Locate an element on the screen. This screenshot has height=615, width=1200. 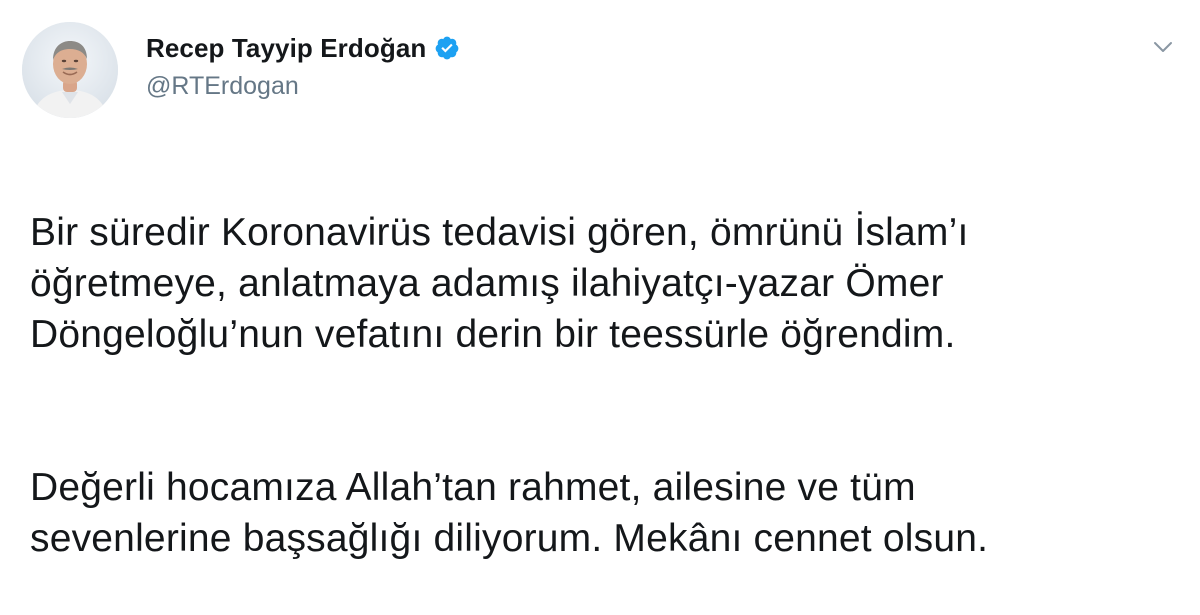
verified-badge-icon is located at coordinates (447, 48).